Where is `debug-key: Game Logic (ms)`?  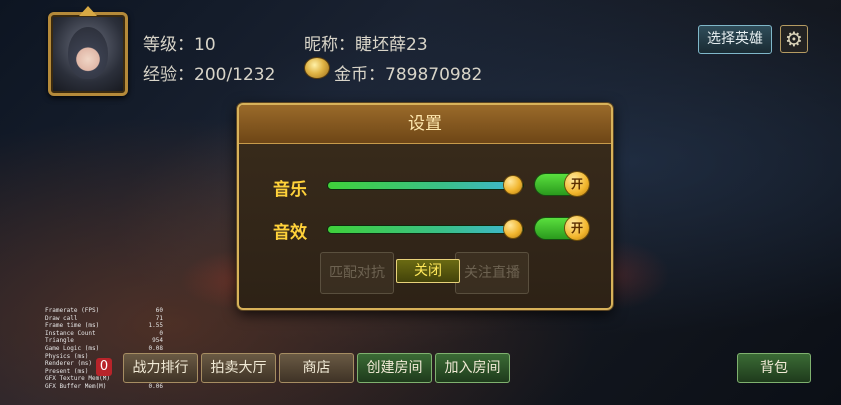
debug-key: Game Logic (ms) is located at coordinates (72, 348).